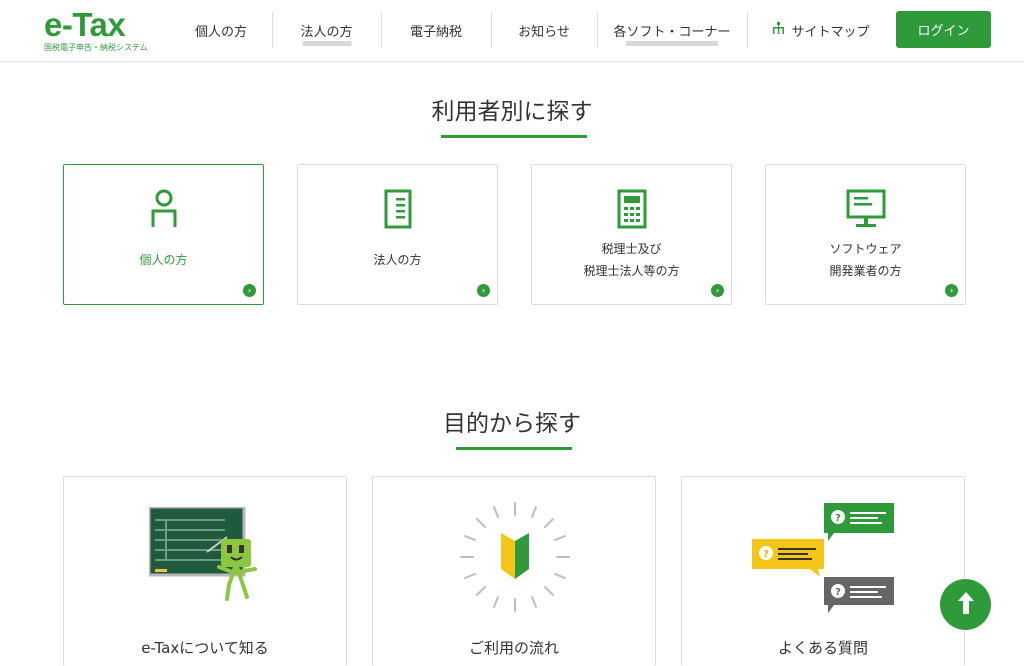 Image resolution: width=1024 pixels, height=666 pixels. What do you see at coordinates (163, 260) in the screenshot?
I see `user-card-label: 個人の方` at bounding box center [163, 260].